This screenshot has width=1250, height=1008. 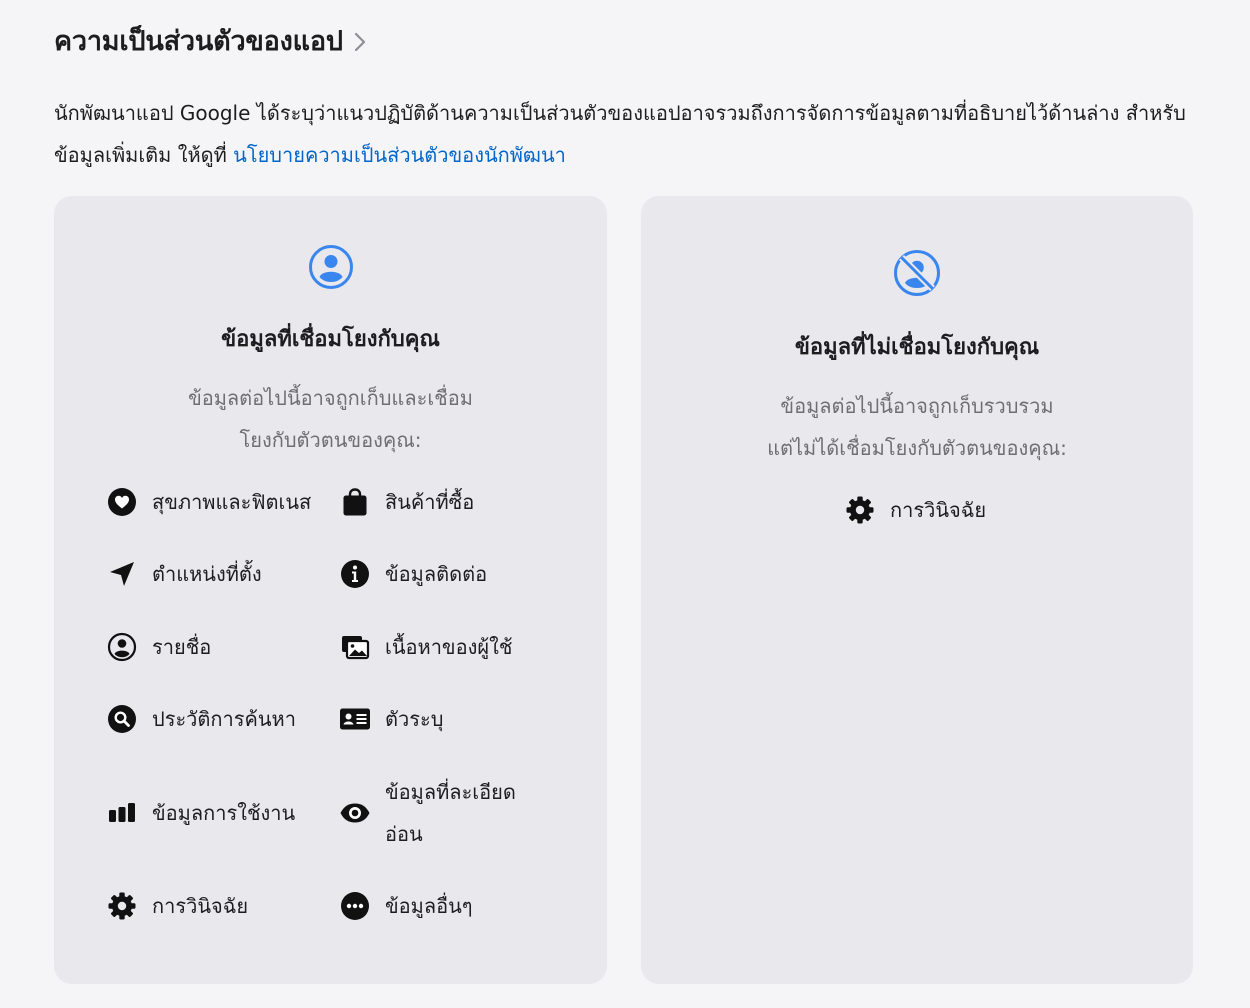 What do you see at coordinates (355, 906) in the screenshot?
I see `more-icon` at bounding box center [355, 906].